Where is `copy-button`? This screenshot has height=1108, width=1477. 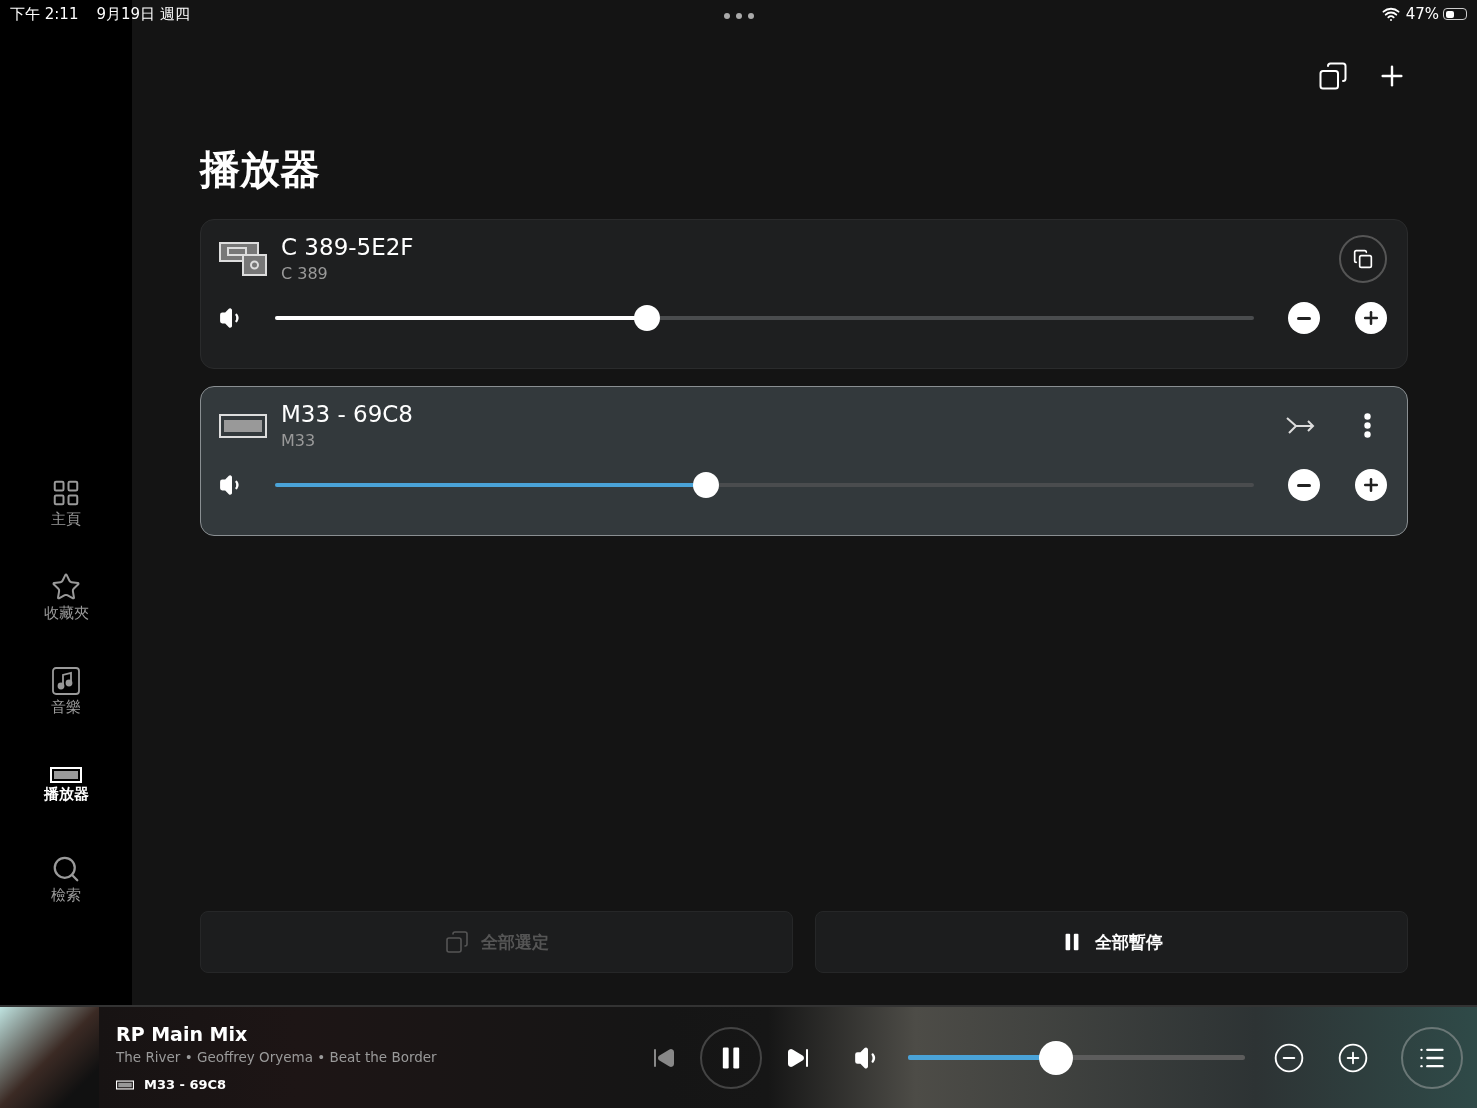 copy-button is located at coordinates (1333, 76).